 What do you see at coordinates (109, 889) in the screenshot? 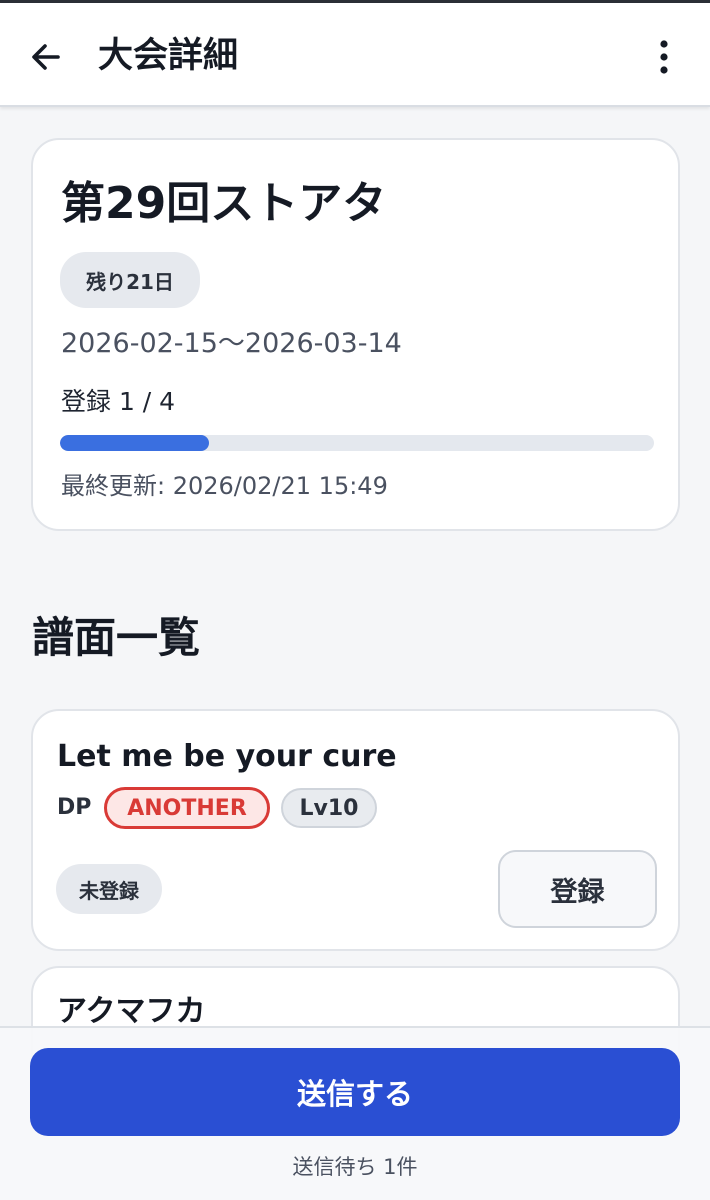
I see `status-badge: 未登録` at bounding box center [109, 889].